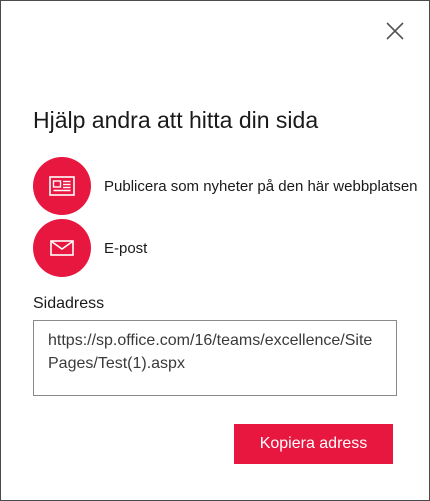 The width and height of the screenshot is (430, 501). I want to click on page-address-label: Sidadress, so click(69, 303).